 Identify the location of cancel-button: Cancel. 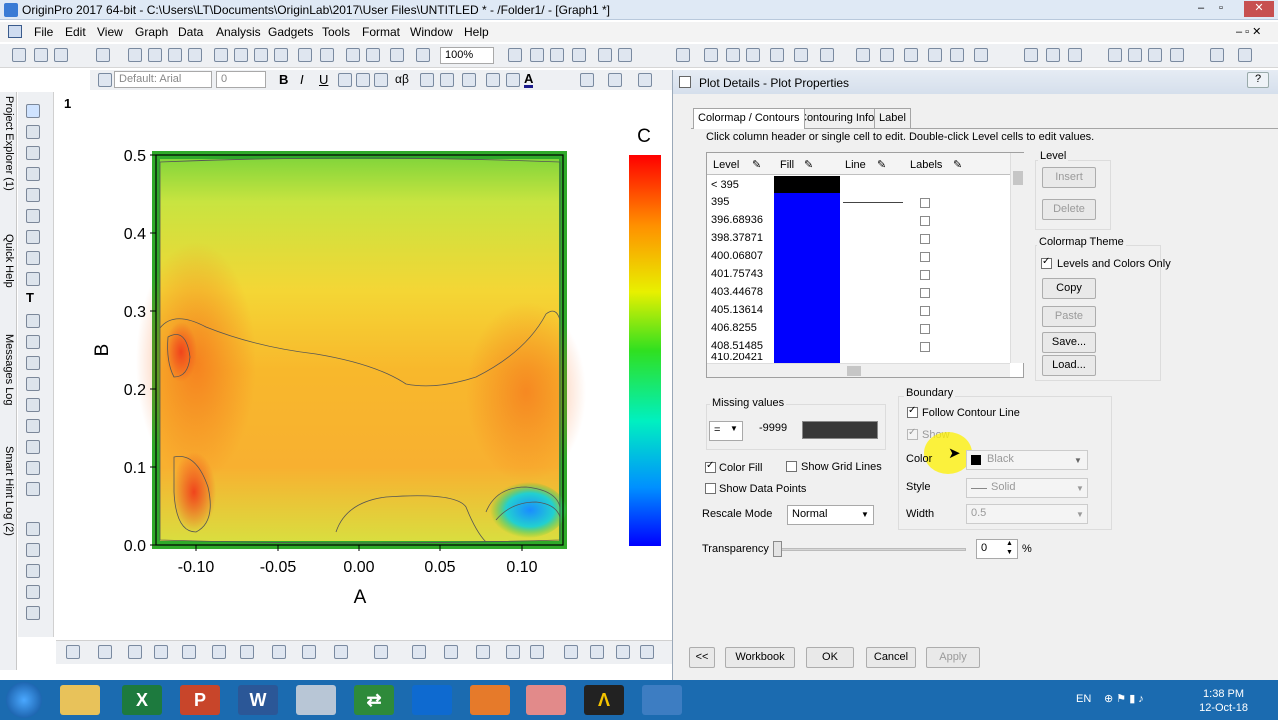
(891, 657).